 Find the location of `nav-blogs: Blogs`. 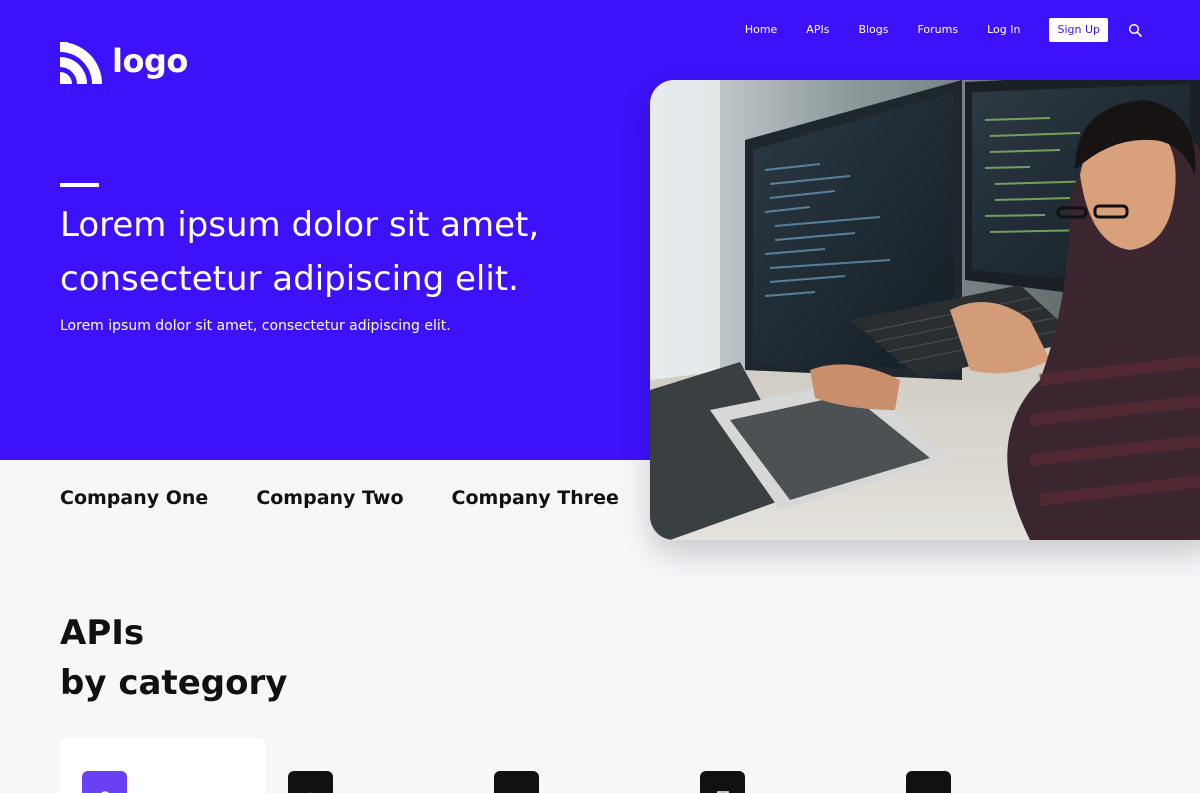

nav-blogs: Blogs is located at coordinates (873, 30).